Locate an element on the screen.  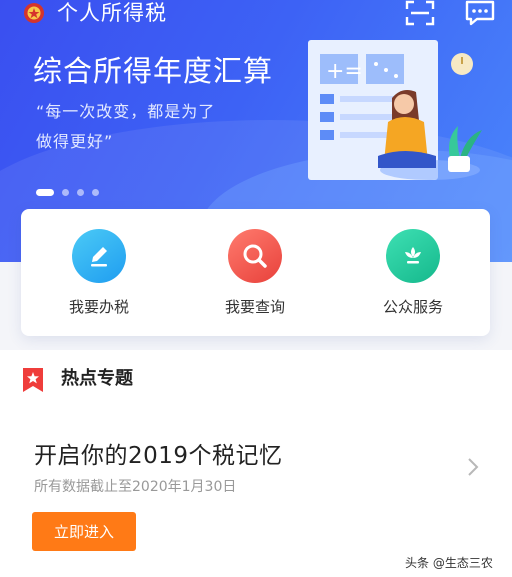
topic-subtitle: 所有数据截止至2020年1月30日 is located at coordinates (135, 487).